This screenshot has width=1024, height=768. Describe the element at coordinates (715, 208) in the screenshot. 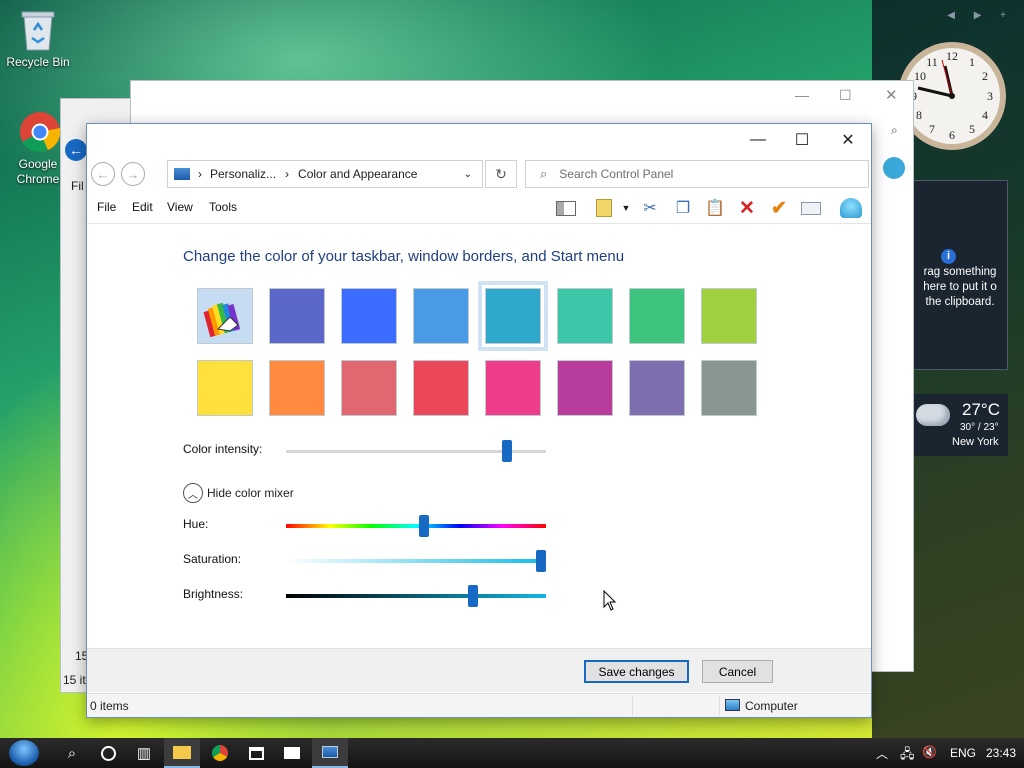

I see `paste-icon: 📋` at that location.